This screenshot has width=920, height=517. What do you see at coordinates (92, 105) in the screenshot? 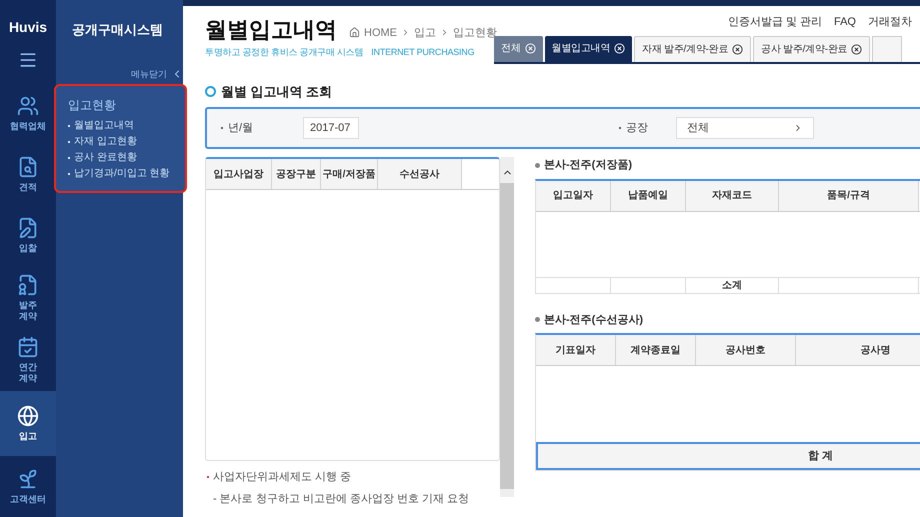
I see `submenu-title: 입고현황` at bounding box center [92, 105].